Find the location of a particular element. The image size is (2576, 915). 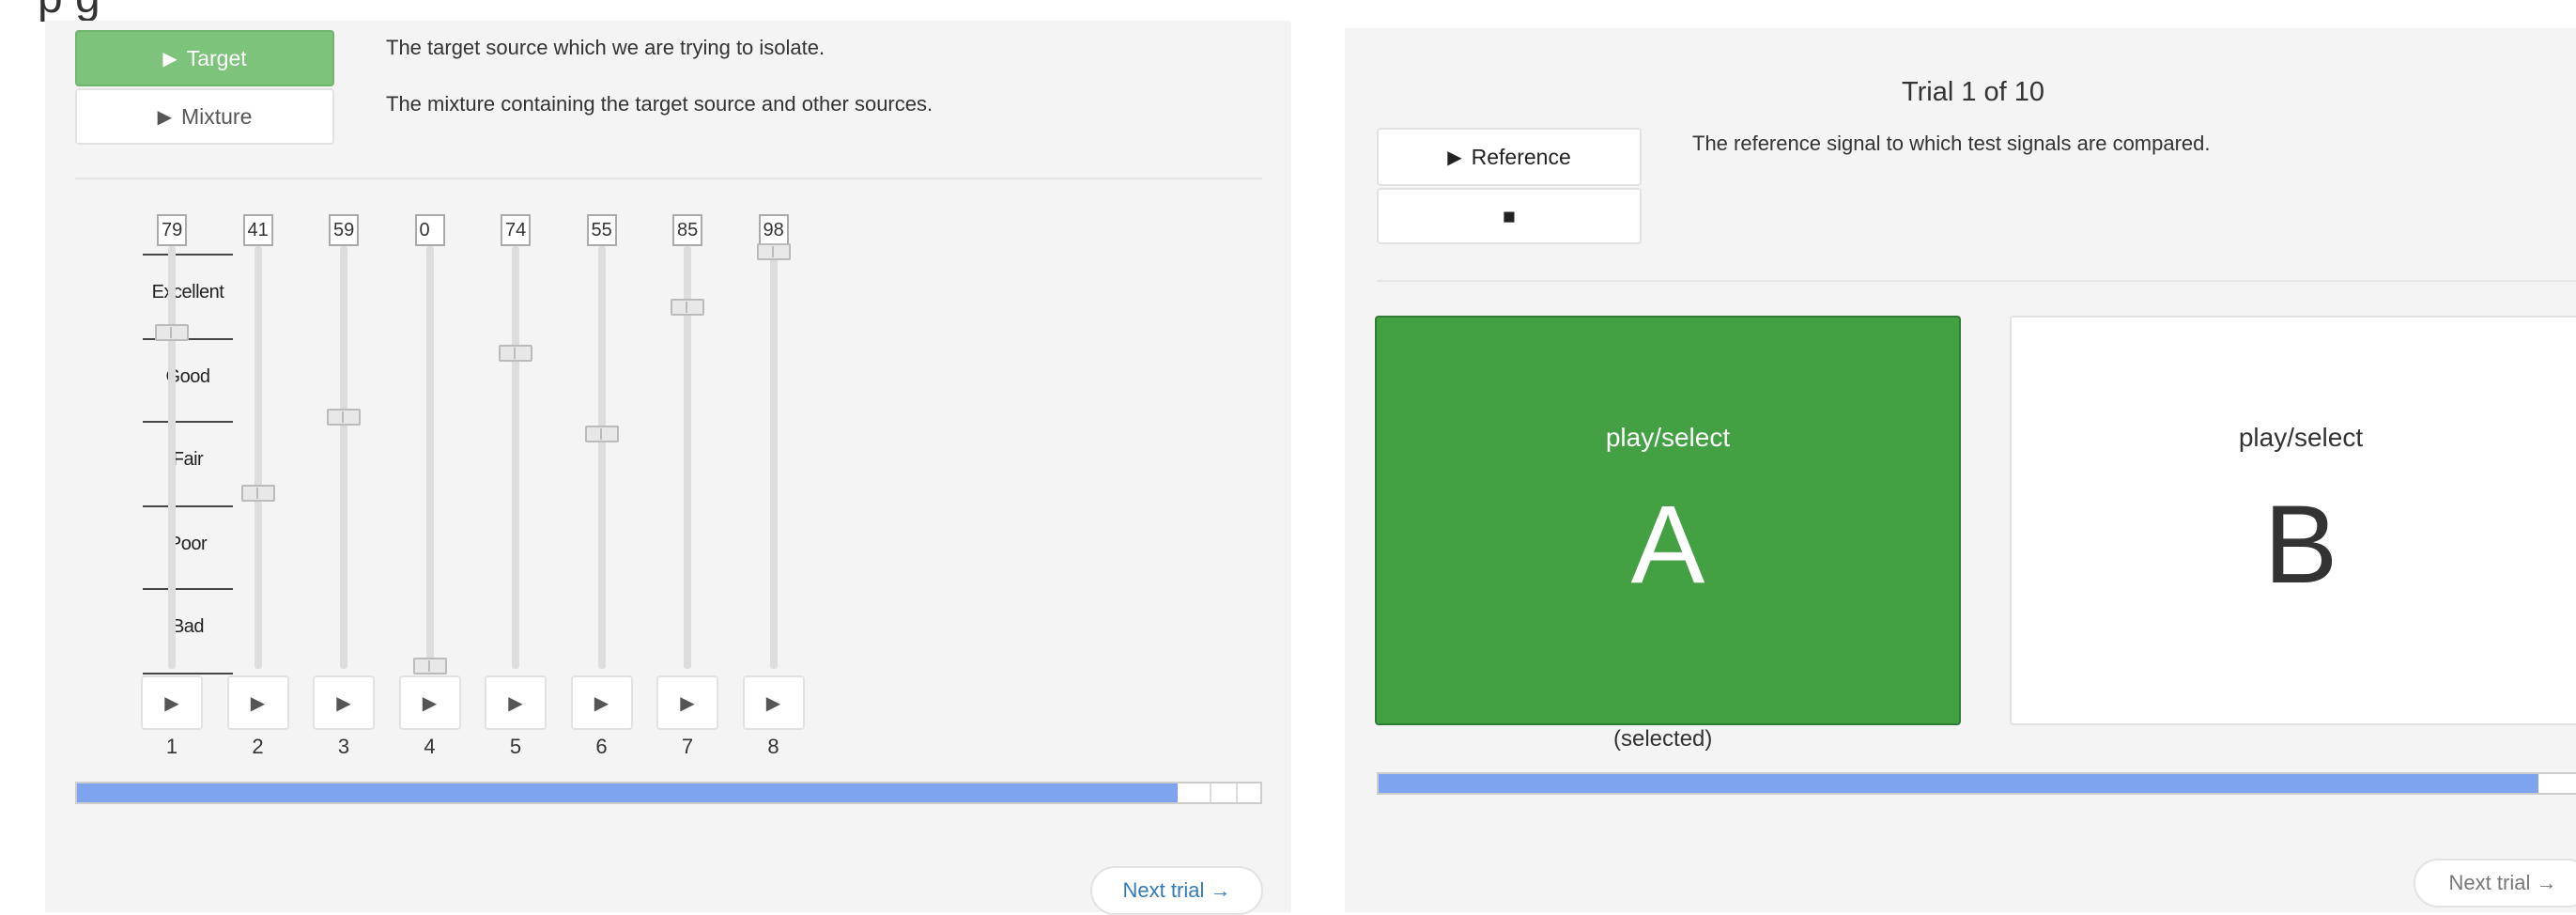

play-button-8: ▶ is located at coordinates (773, 702).